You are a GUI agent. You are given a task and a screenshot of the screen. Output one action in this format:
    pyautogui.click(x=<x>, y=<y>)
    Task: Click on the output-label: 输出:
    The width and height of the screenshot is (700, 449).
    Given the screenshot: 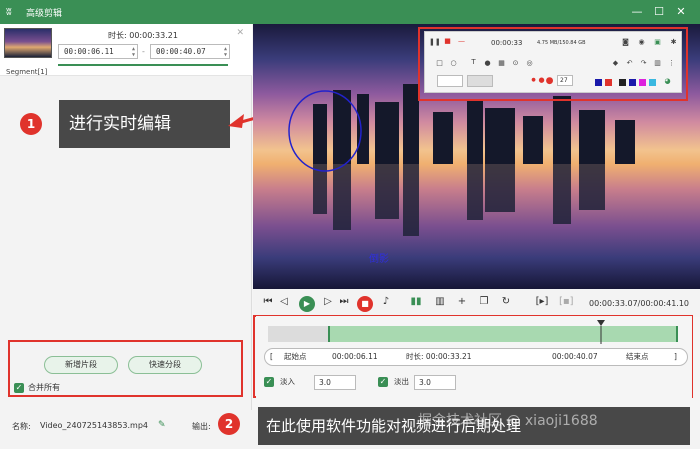 What is the action you would take?
    pyautogui.click(x=201, y=426)
    